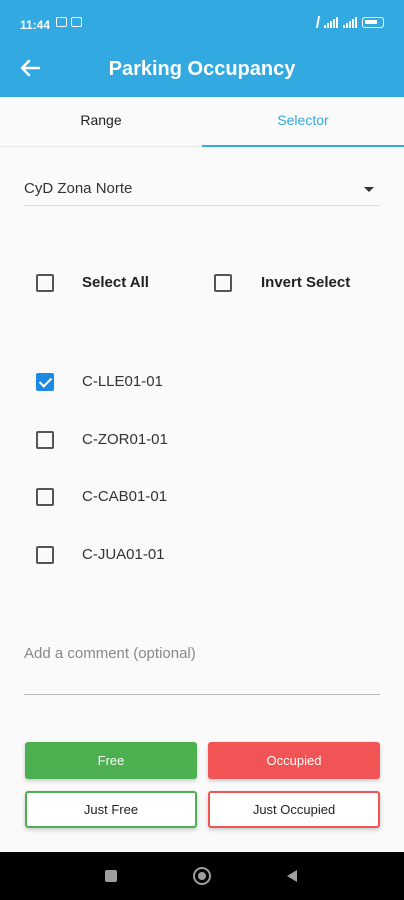 The width and height of the screenshot is (404, 900). I want to click on occupied-button: Occupied, so click(294, 760).